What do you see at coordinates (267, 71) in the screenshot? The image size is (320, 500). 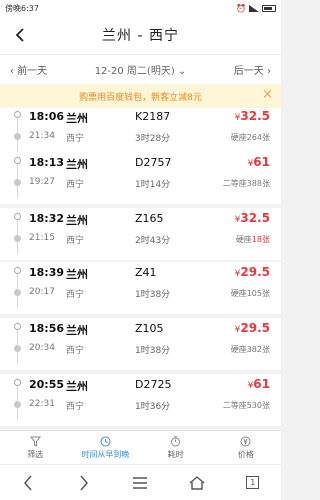 I see `chevron-right-icon: ›` at bounding box center [267, 71].